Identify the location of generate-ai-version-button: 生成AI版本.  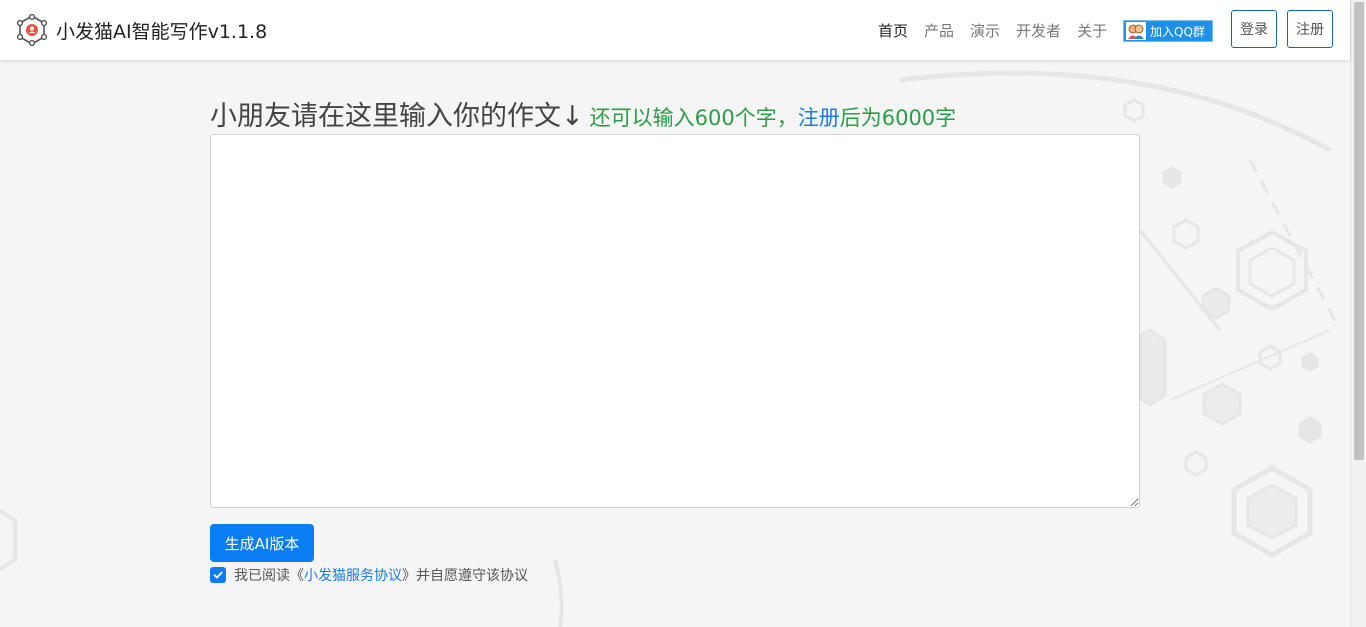
(262, 543).